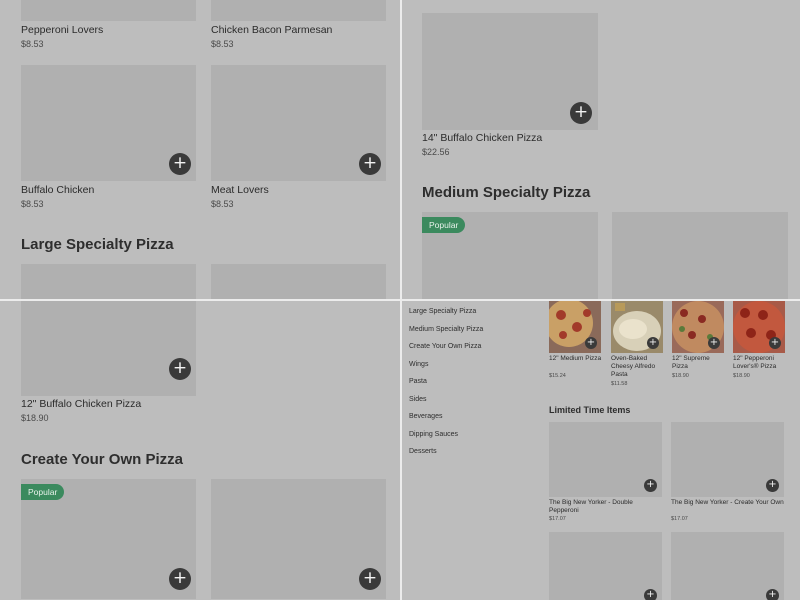 This screenshot has height=600, width=800. I want to click on item-price: $22.56, so click(436, 152).